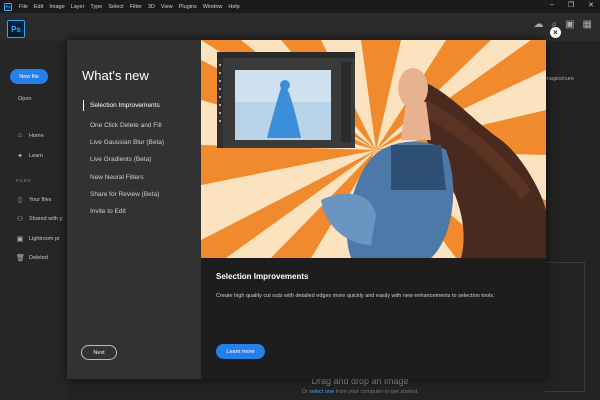 The height and width of the screenshot is (400, 600). I want to click on feature-item-live-gaussian-blur: Live Gaussian Blur (Beta), so click(123, 142).